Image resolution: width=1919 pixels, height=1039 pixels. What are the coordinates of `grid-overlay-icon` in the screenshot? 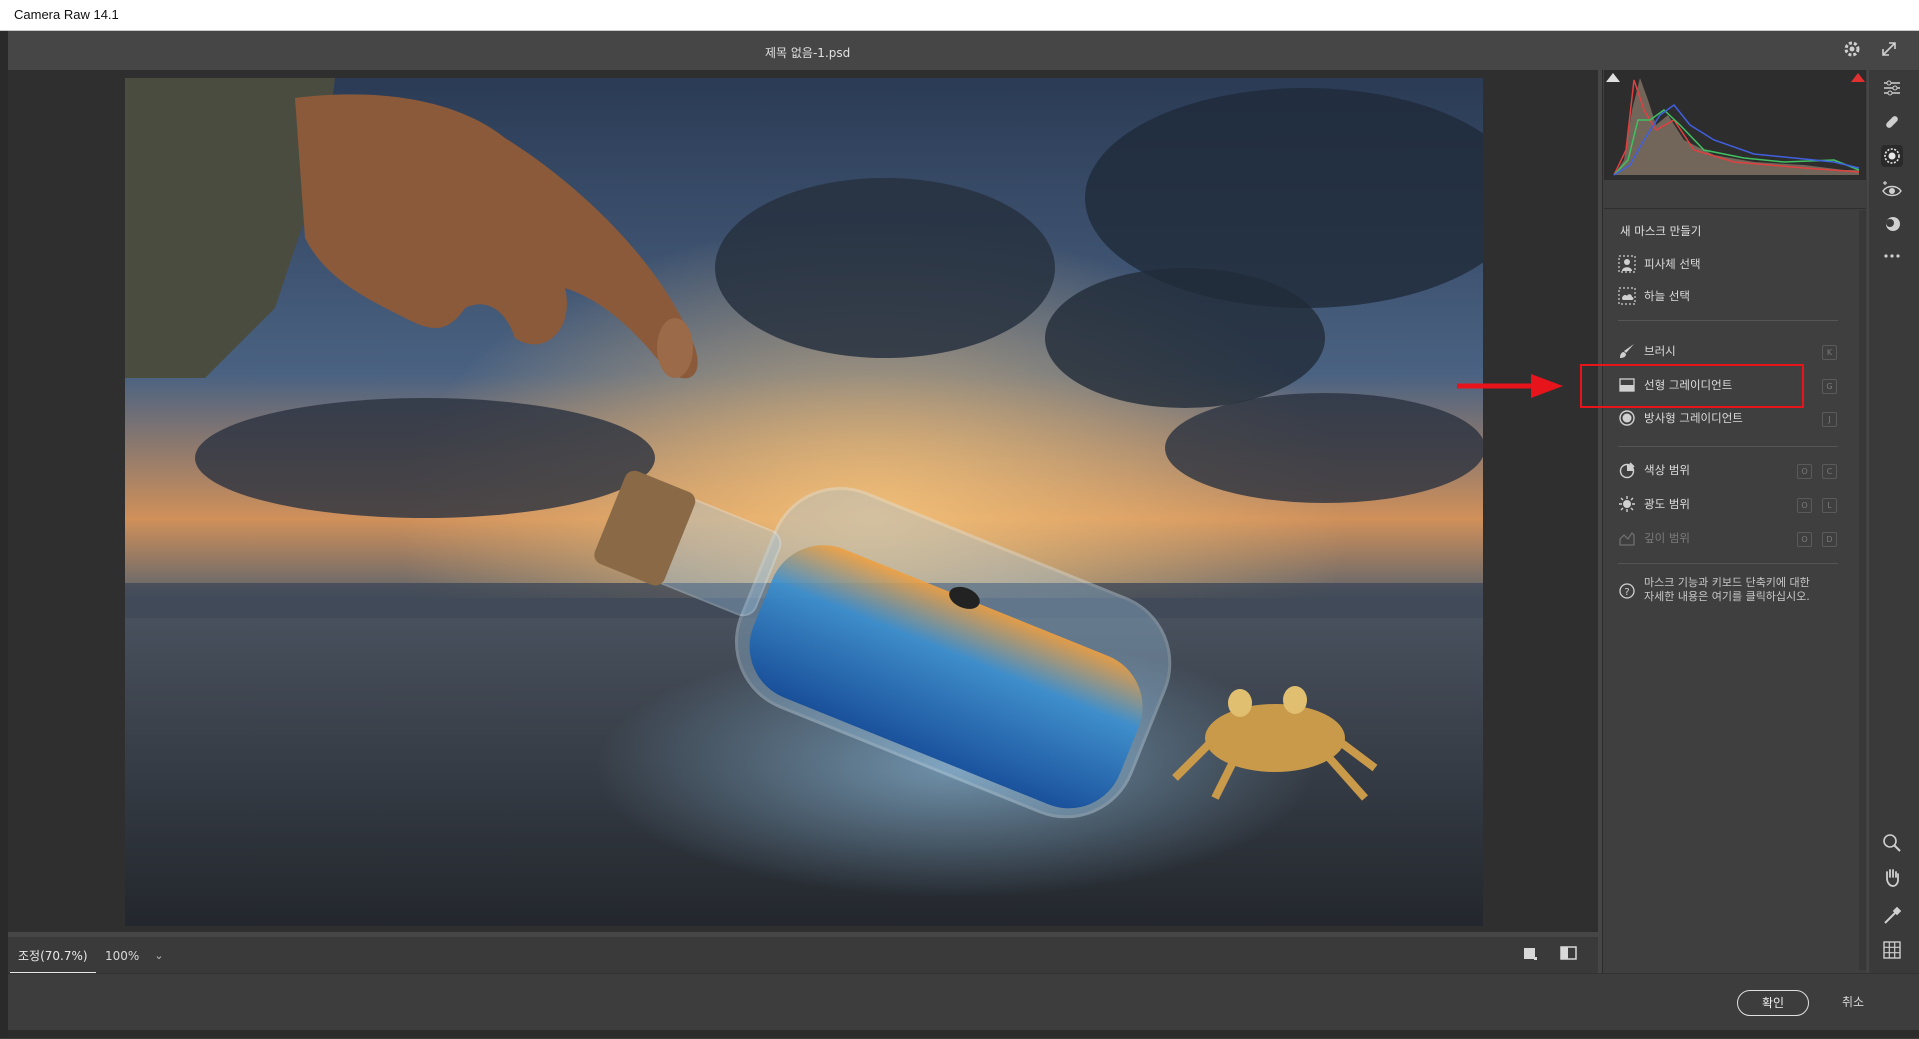 It's located at (1892, 950).